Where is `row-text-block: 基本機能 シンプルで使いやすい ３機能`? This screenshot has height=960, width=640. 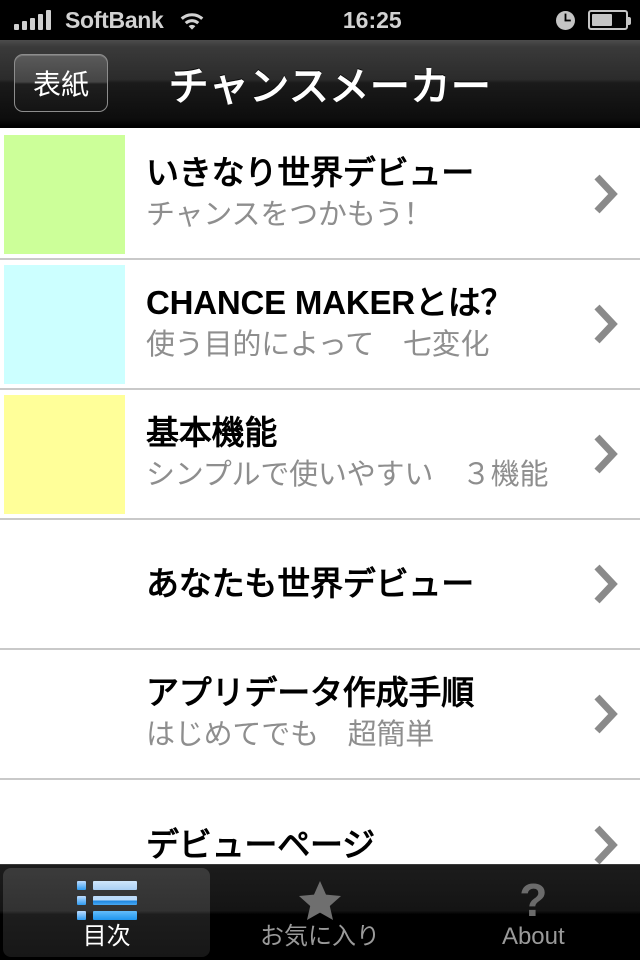
row-text-block: 基本機能 シンプルで使いやすい ３機能 is located at coordinates (366, 454).